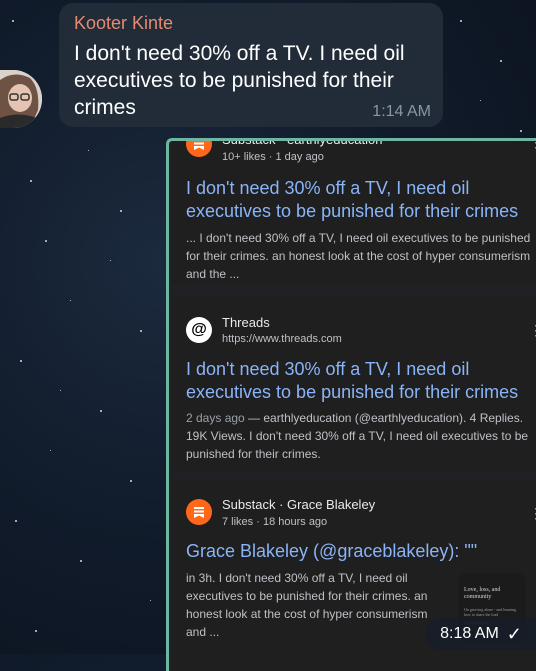 The image size is (536, 671). What do you see at coordinates (275, 522) in the screenshot?
I see `result-subline: 7 likes · 18 hours ago` at bounding box center [275, 522].